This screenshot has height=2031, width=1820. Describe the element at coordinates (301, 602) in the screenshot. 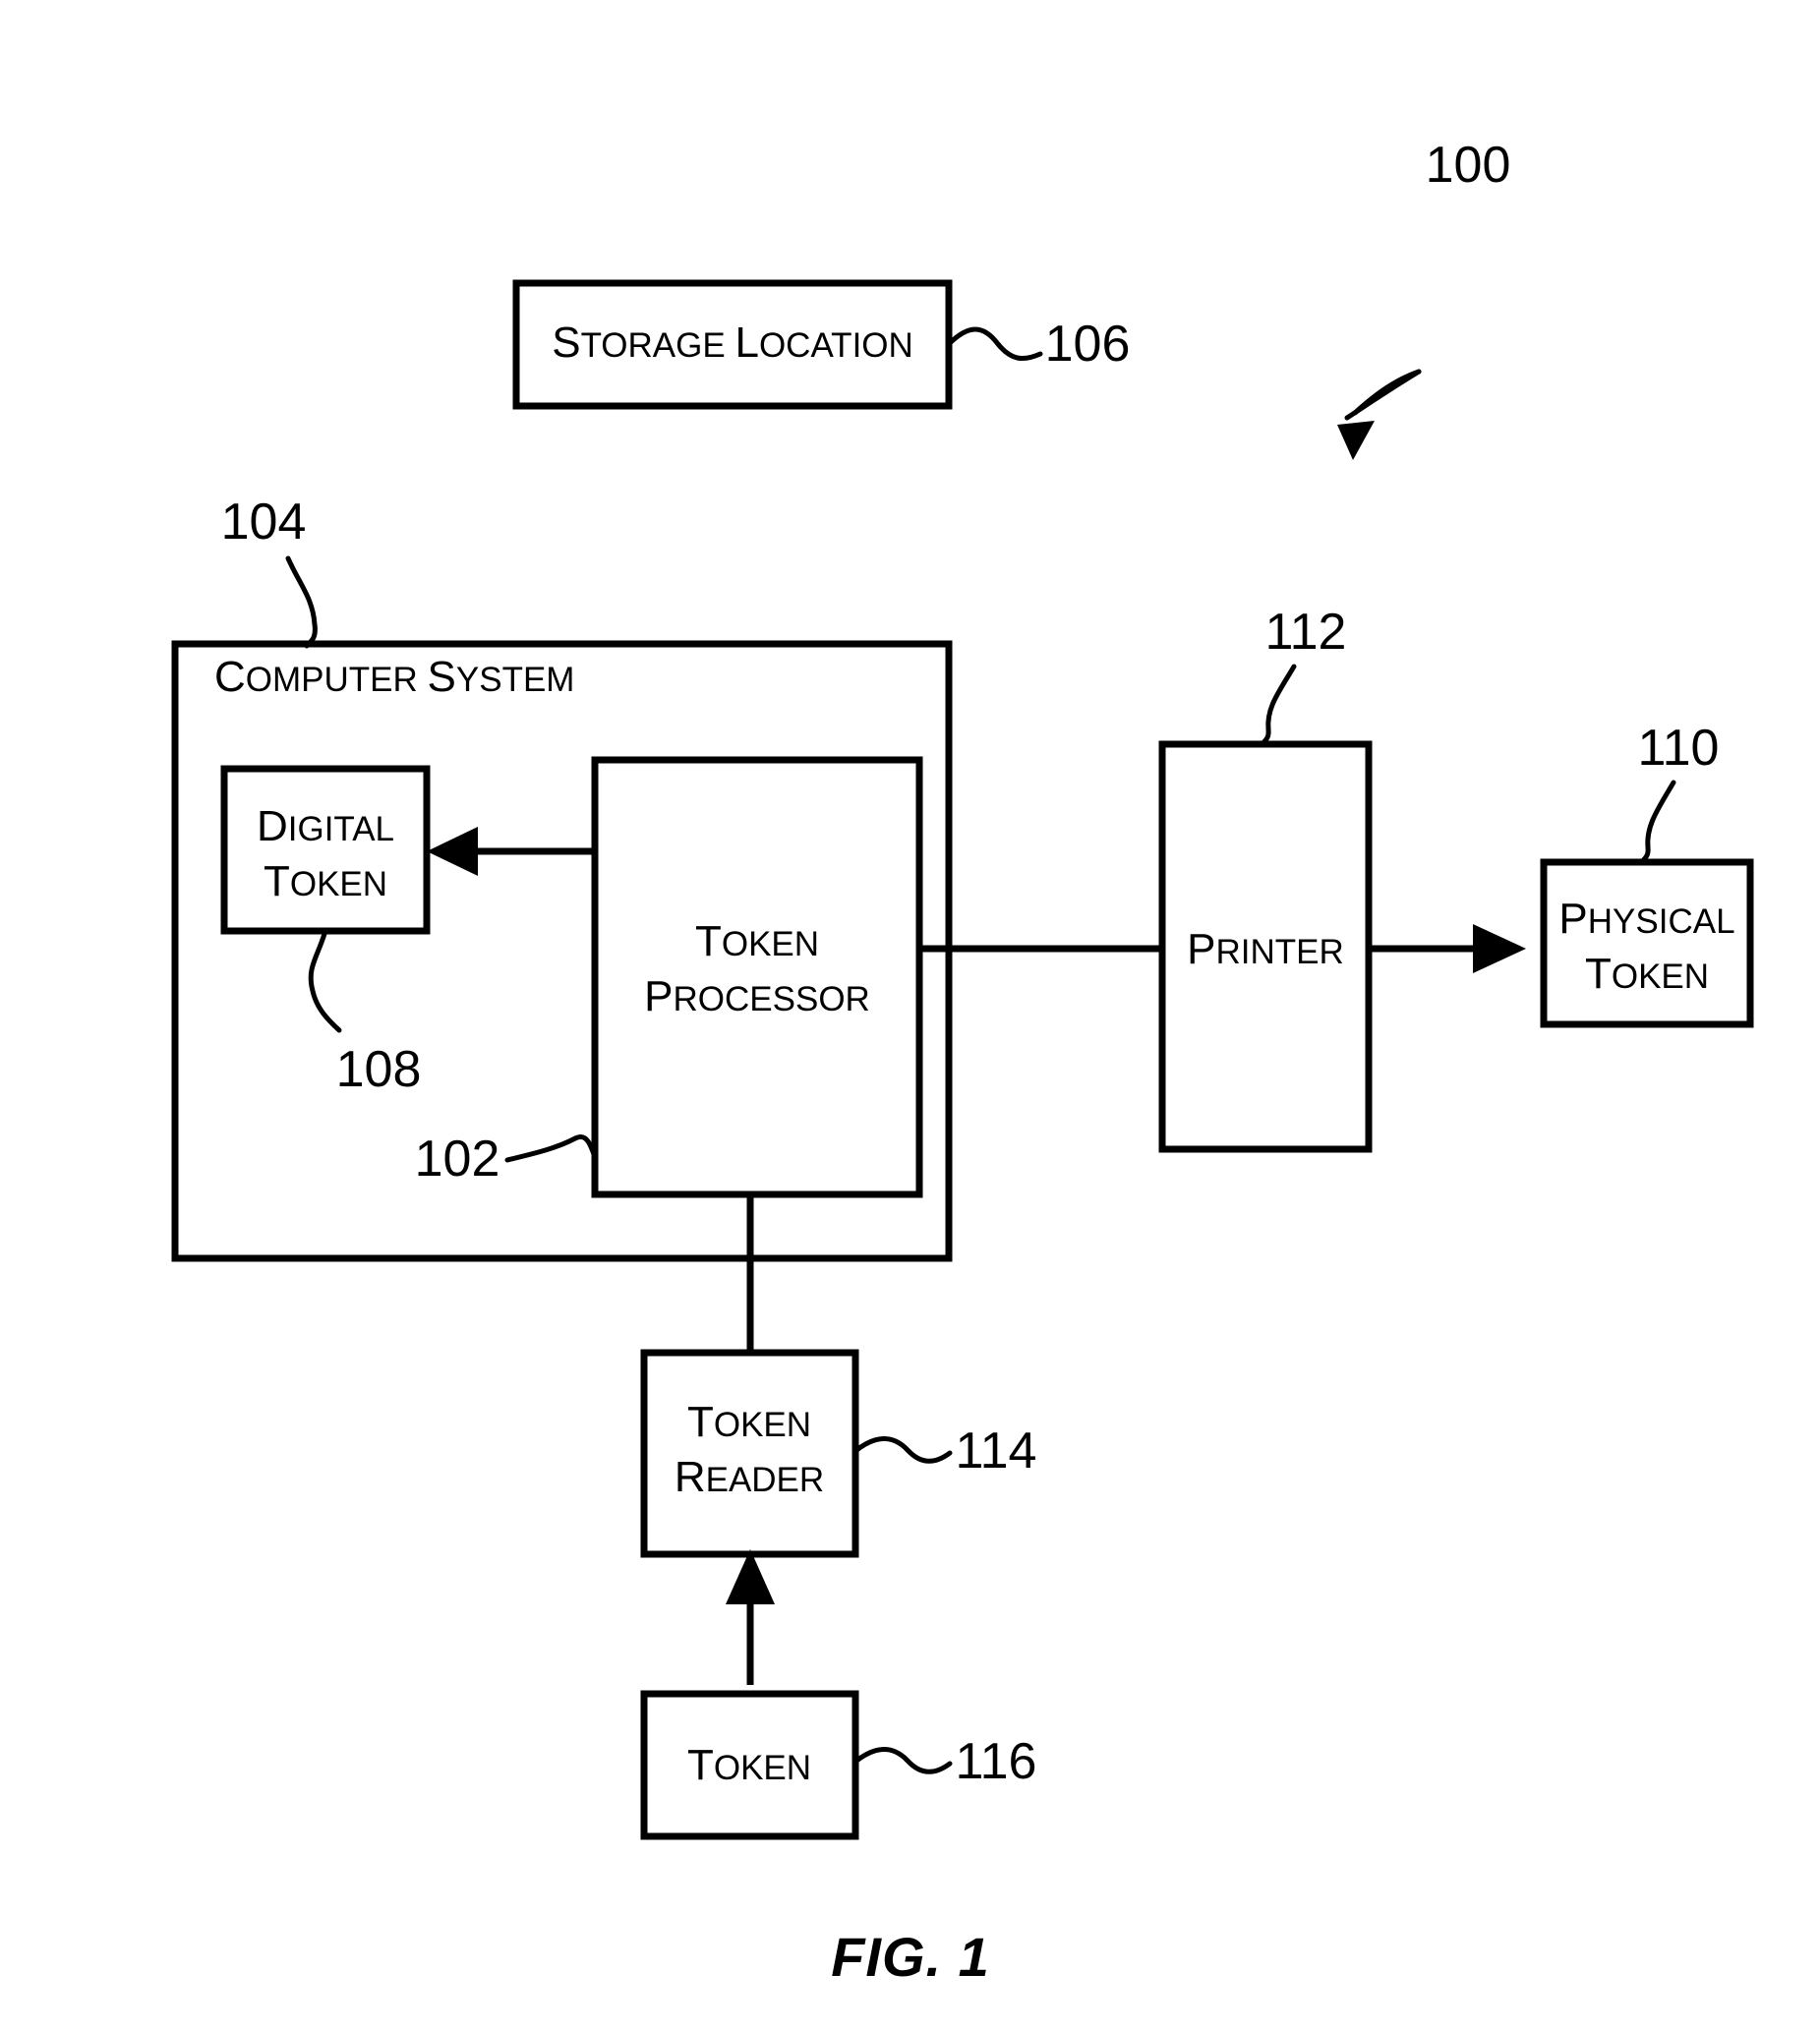

I see `ref-104-leader` at that location.